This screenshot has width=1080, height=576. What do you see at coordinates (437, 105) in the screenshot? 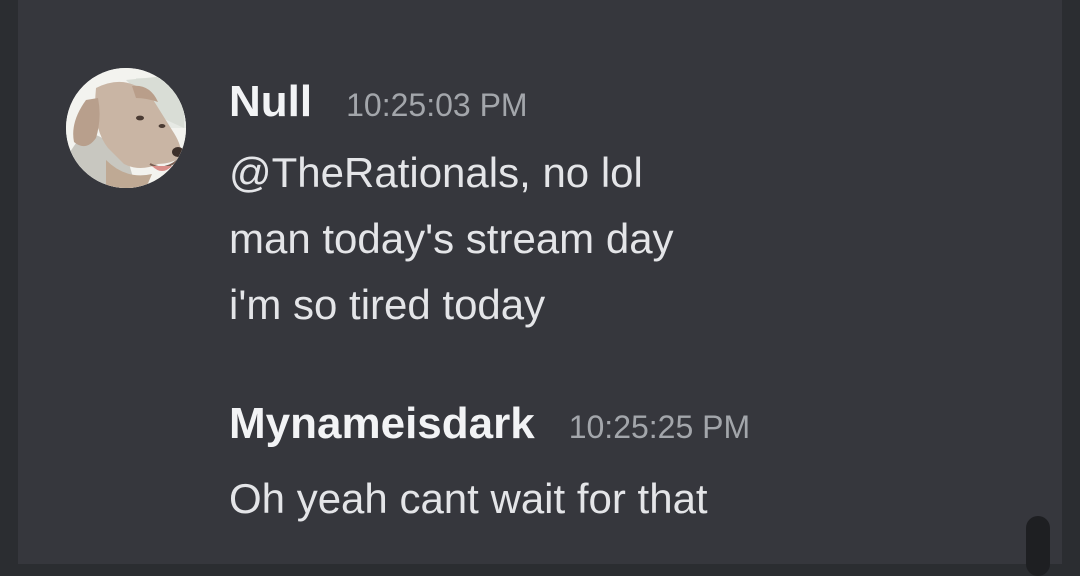
I see `timestamp: 10:25:03 PM` at bounding box center [437, 105].